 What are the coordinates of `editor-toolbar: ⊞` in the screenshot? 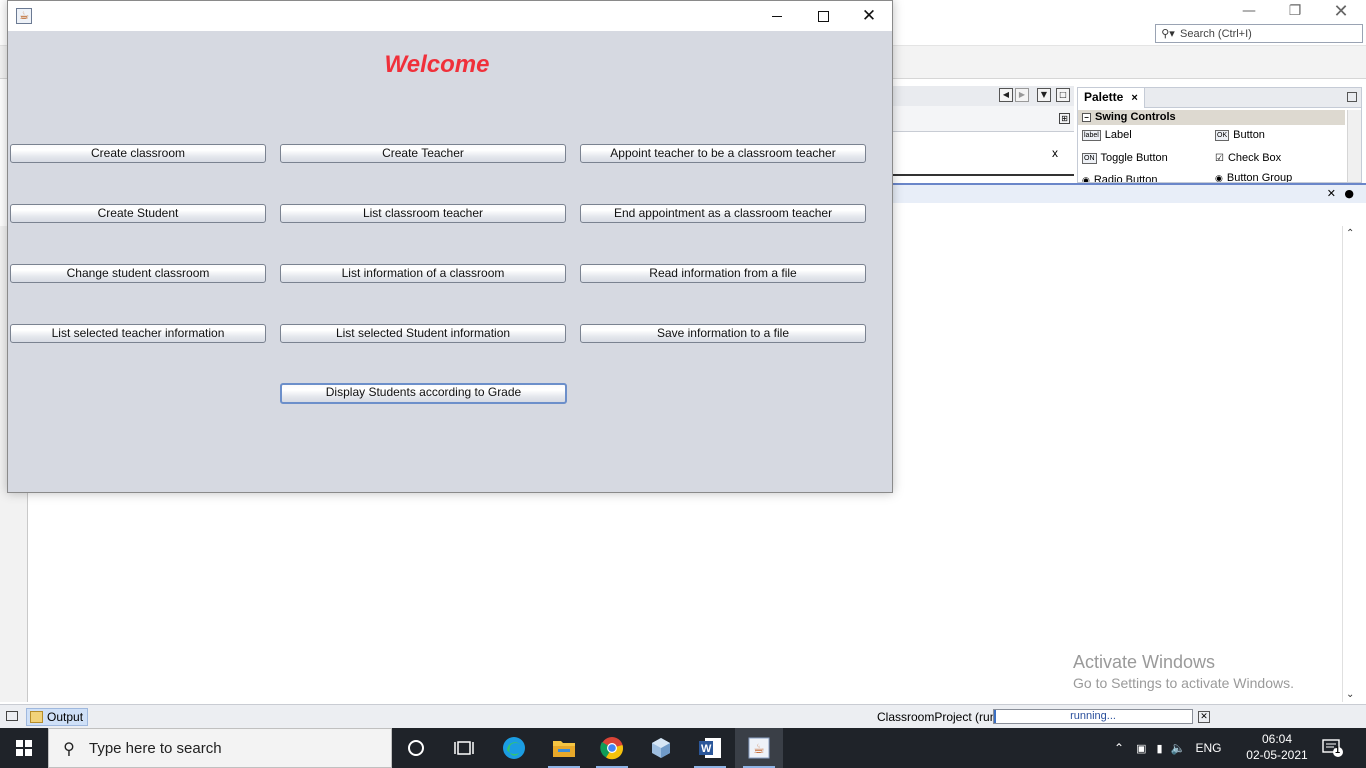 It's located at (983, 119).